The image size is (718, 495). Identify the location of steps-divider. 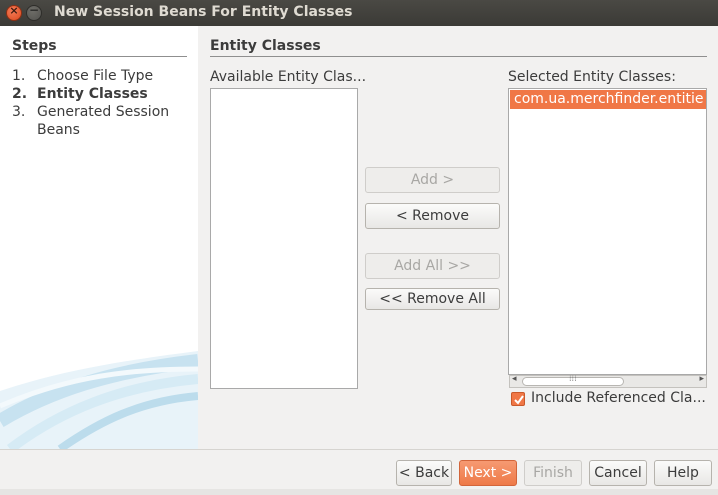
(98, 56).